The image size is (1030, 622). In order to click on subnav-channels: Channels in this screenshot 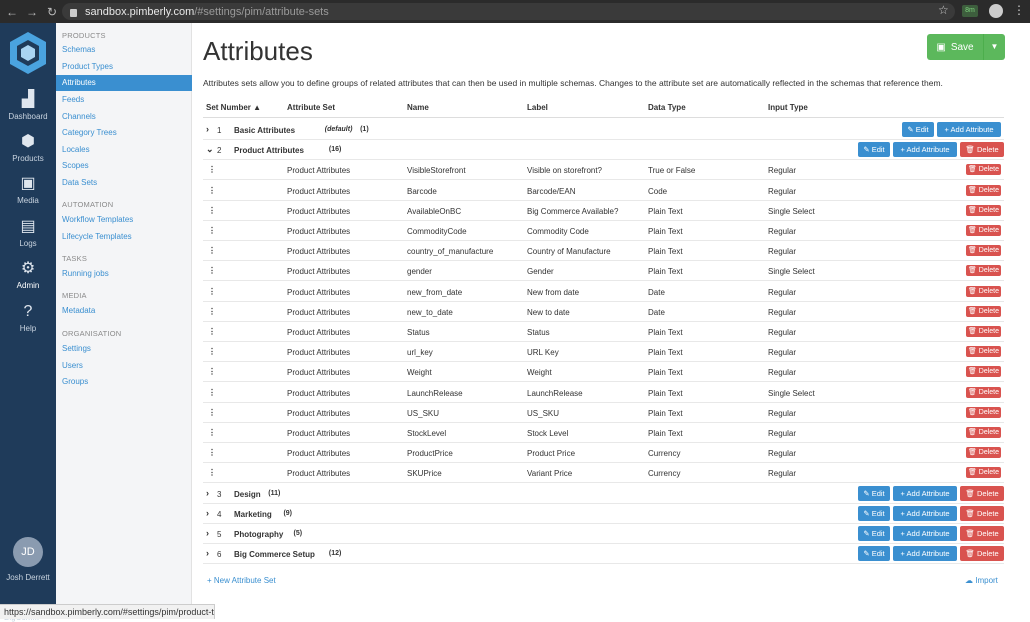, I will do `click(79, 116)`.